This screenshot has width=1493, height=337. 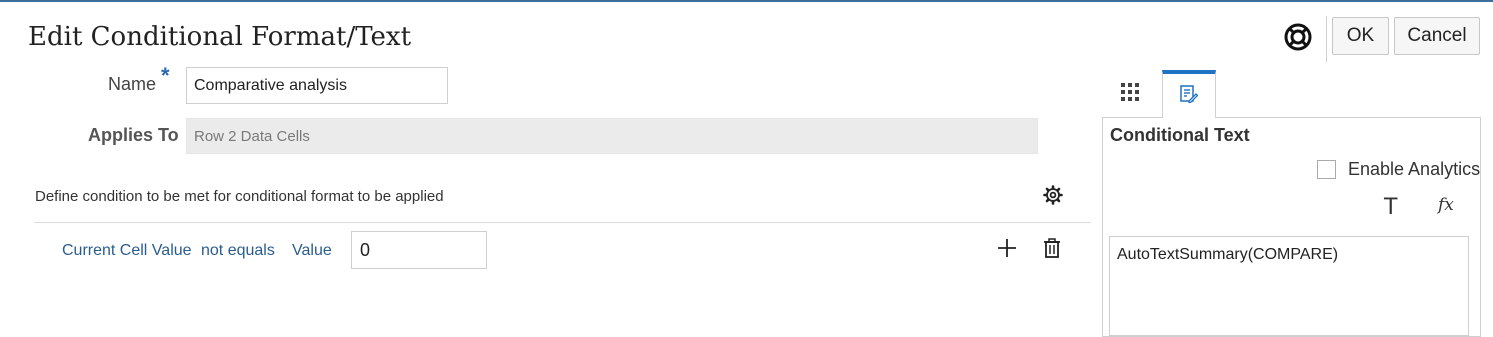 What do you see at coordinates (1360, 36) in the screenshot?
I see `ok-button: OK` at bounding box center [1360, 36].